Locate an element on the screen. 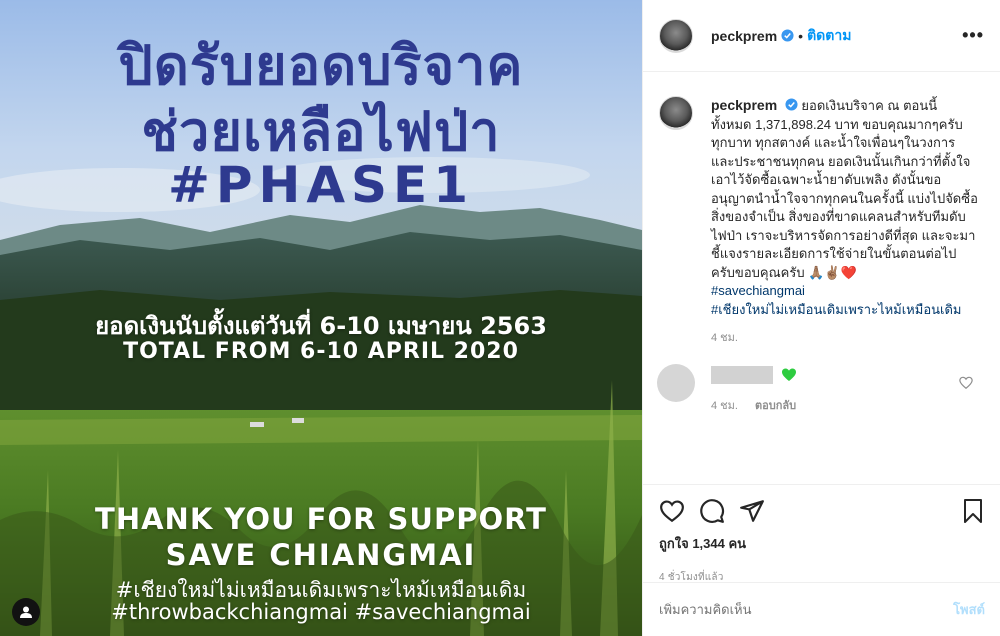 This screenshot has height=636, width=1000. comment-like-heart-icon is located at coordinates (966, 383).